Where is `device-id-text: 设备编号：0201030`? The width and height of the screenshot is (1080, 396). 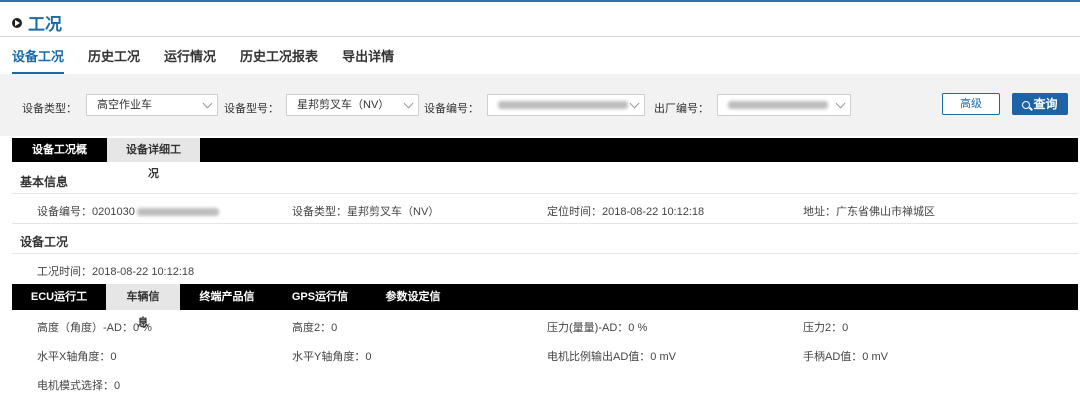 device-id-text: 设备编号：0201030 is located at coordinates (86, 212).